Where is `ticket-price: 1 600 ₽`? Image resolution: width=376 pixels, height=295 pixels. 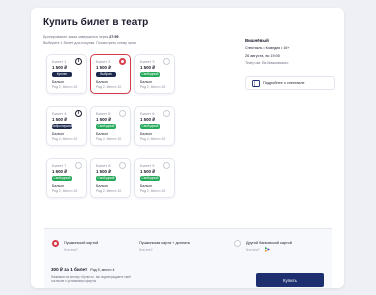 ticket-price: 1 600 ₽ is located at coordinates (60, 171).